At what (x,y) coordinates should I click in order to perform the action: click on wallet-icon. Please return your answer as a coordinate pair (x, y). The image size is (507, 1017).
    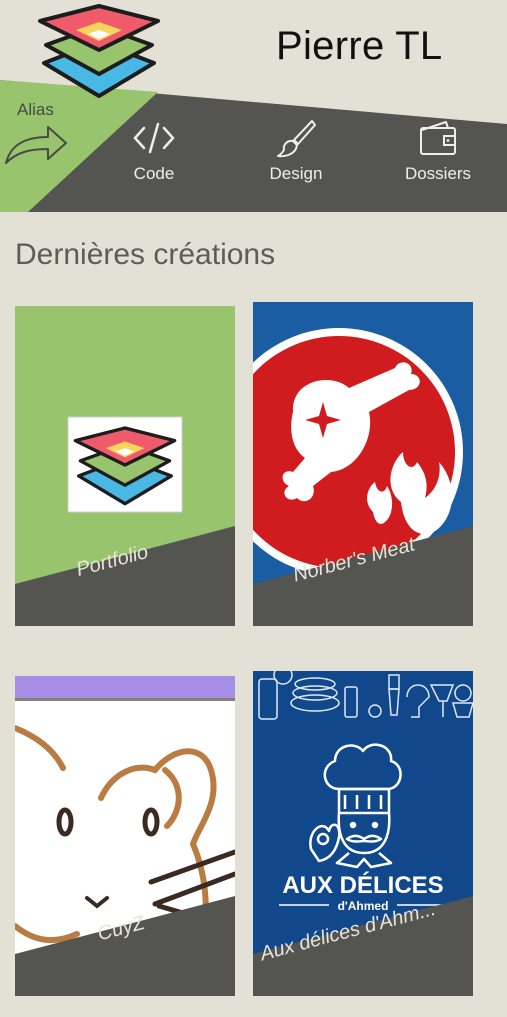
    Looking at the image, I should click on (438, 138).